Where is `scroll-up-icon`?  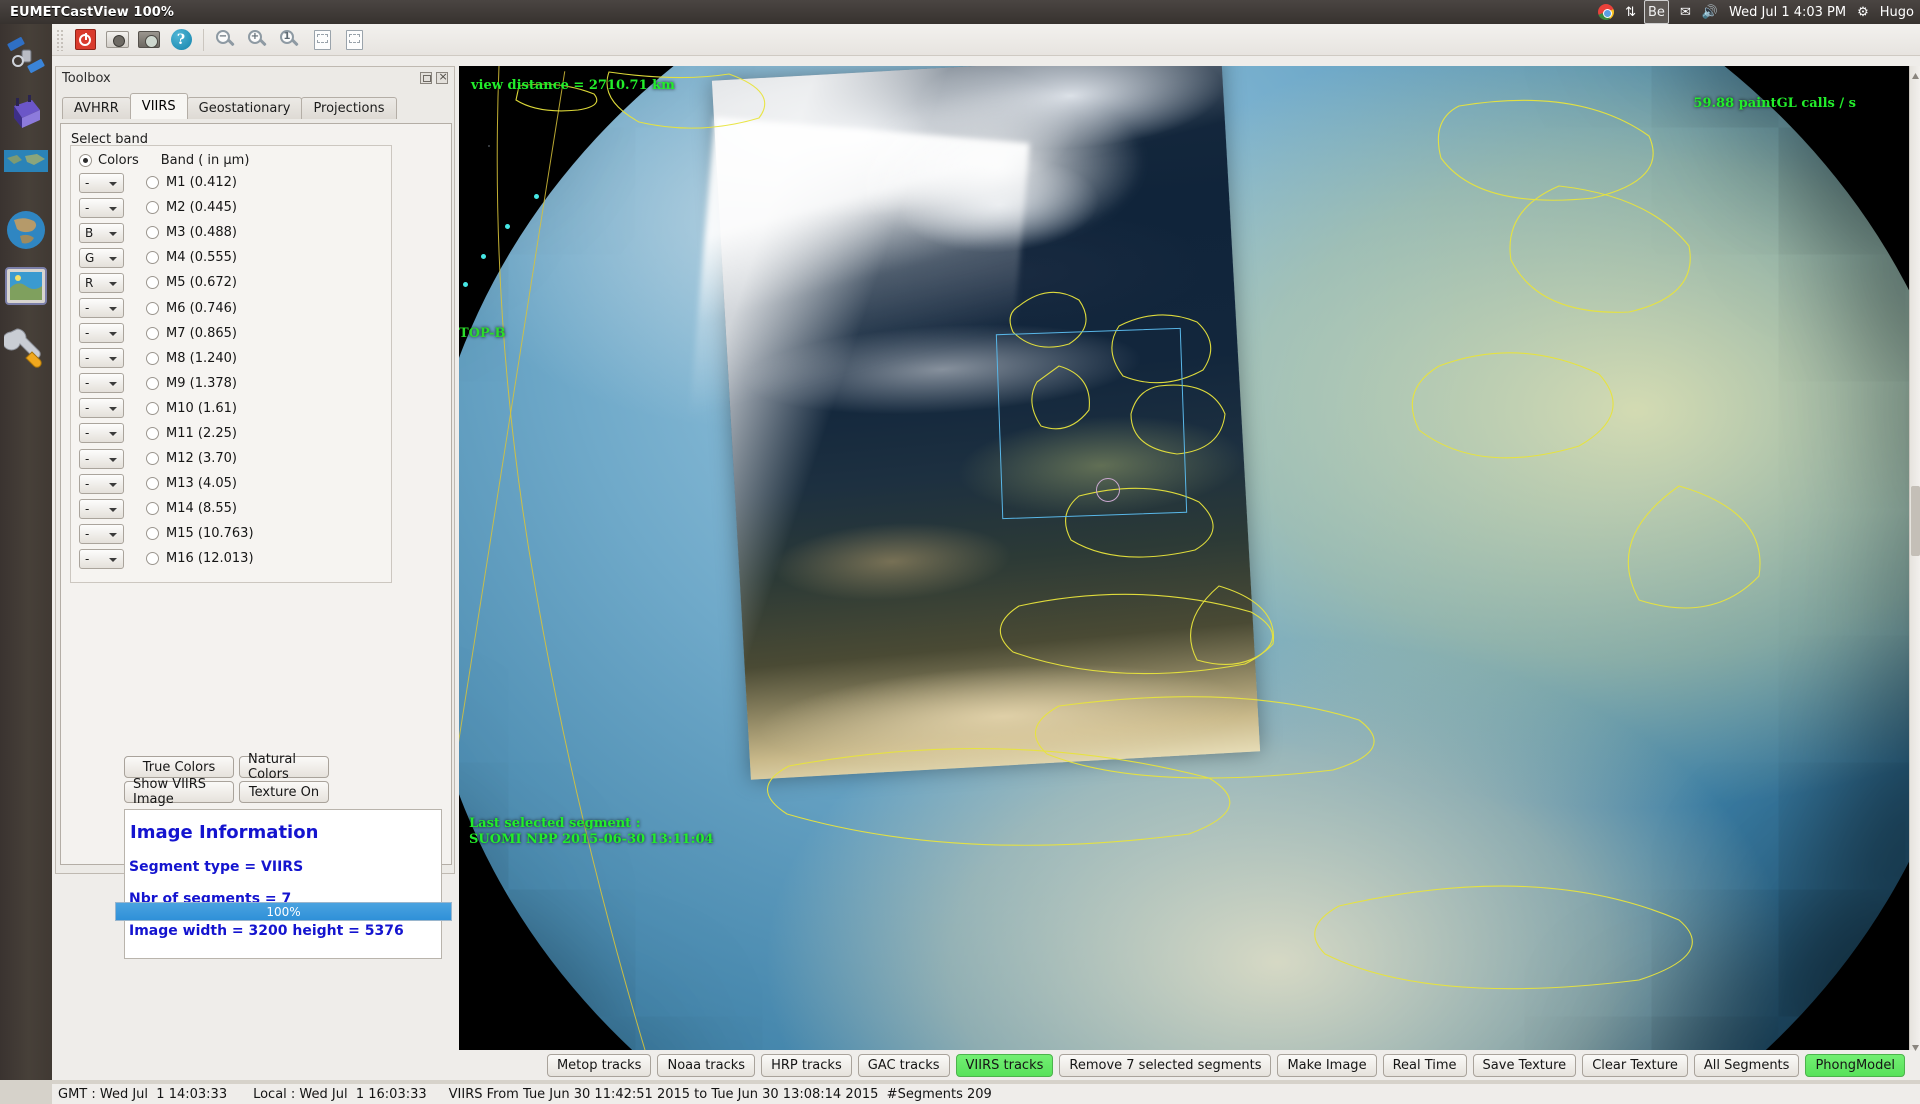 scroll-up-icon is located at coordinates (1915, 73).